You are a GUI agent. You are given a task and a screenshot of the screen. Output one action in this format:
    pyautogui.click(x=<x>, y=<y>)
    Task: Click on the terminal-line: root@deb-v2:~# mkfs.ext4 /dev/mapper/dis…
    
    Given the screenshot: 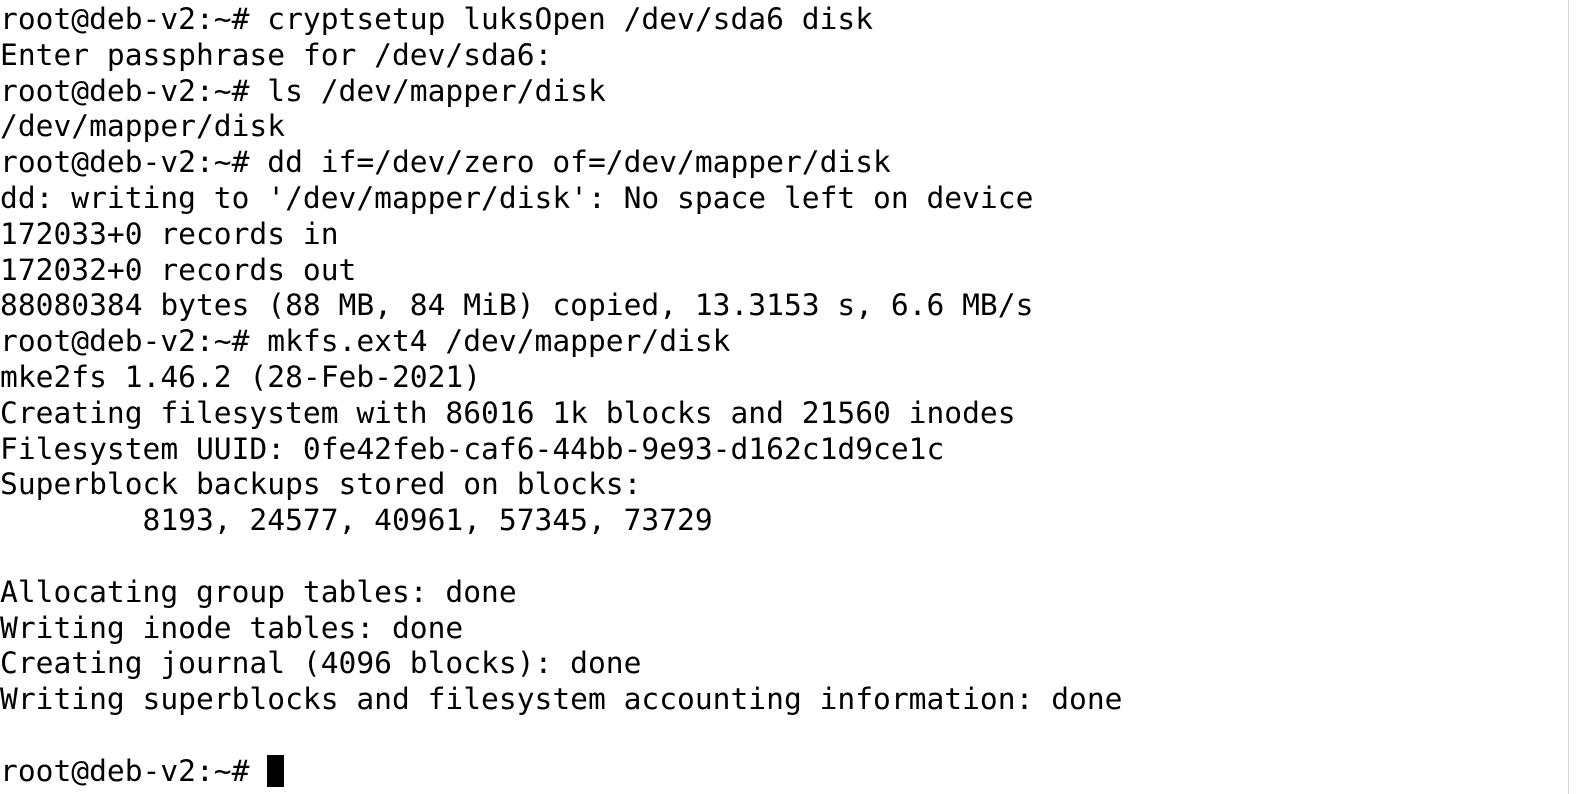 What is the action you would take?
    pyautogui.click(x=365, y=341)
    